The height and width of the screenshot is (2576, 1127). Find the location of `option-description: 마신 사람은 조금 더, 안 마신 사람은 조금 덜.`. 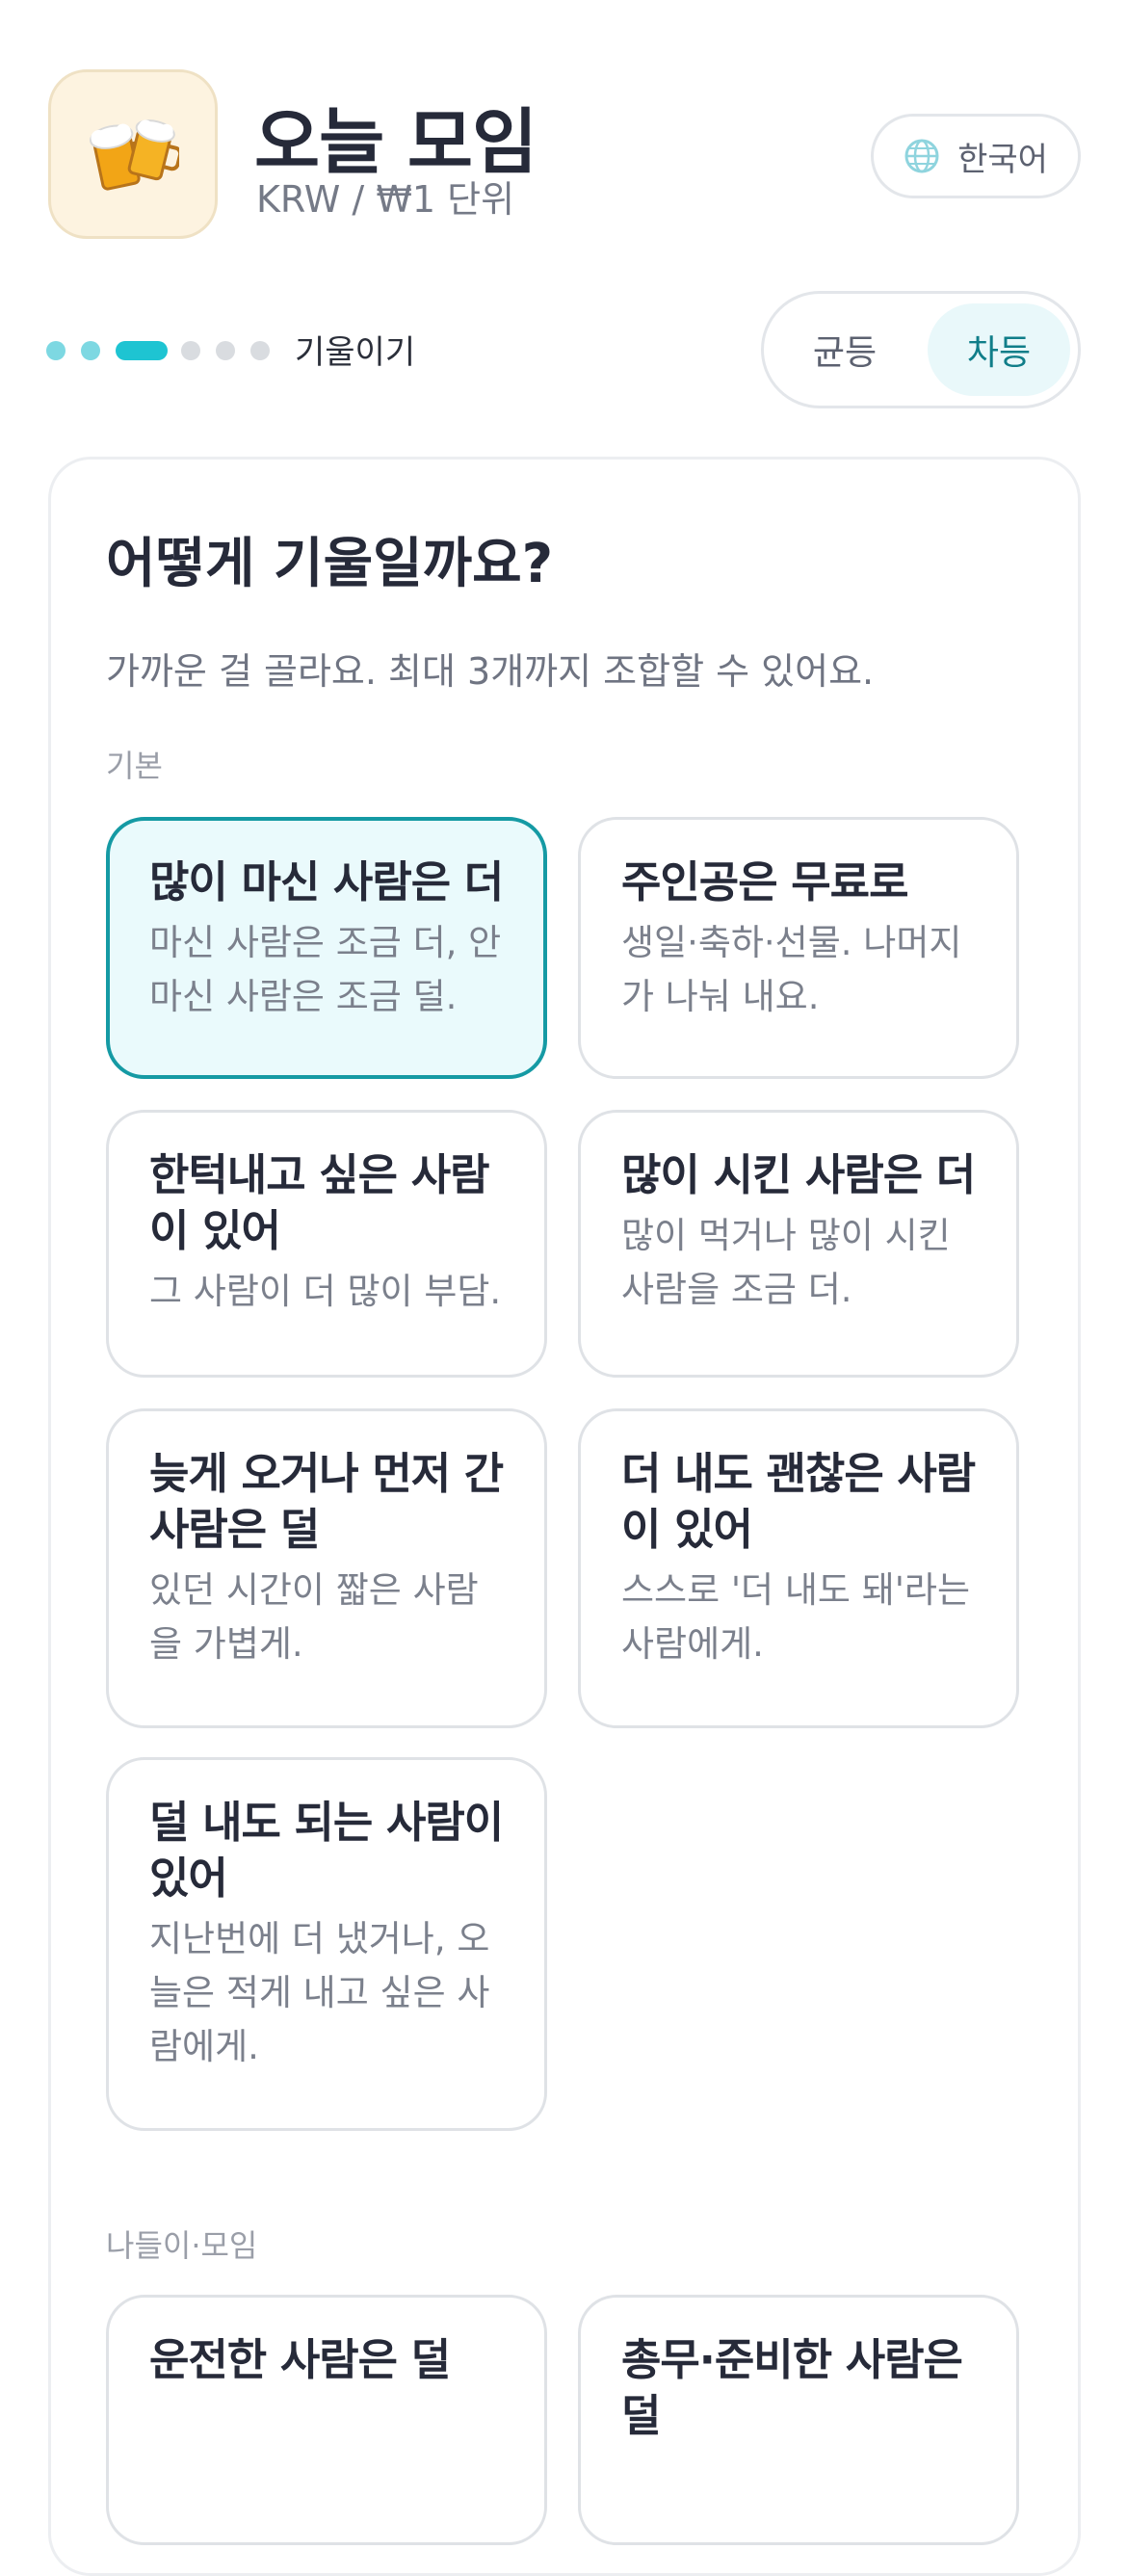

option-description: 마신 사람은 조금 더, 안 마신 사람은 조금 덜. is located at coordinates (325, 970).